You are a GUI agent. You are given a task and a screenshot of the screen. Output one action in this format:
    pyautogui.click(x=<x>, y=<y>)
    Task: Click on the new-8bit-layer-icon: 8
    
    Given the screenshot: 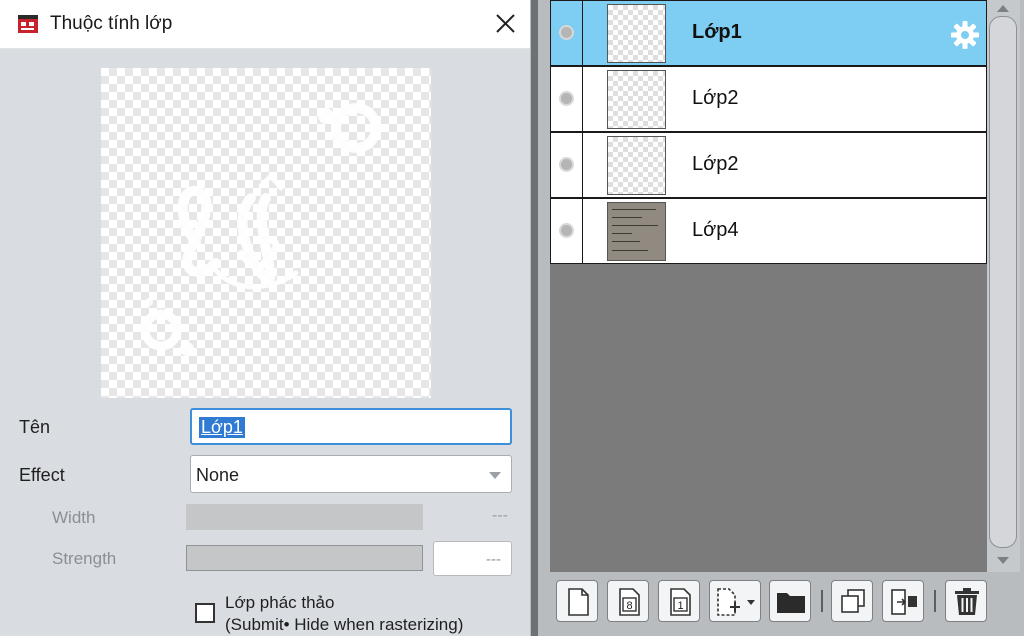 What is the action you would take?
    pyautogui.click(x=629, y=602)
    